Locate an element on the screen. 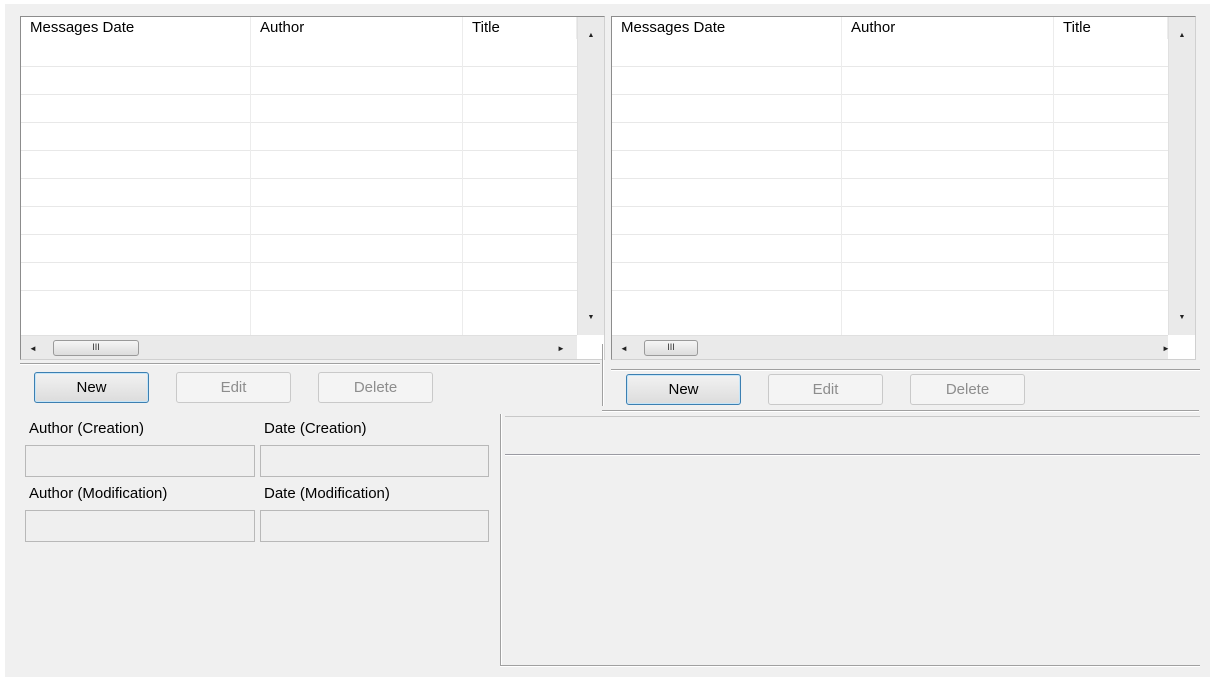  author-creation-field is located at coordinates (140, 461).